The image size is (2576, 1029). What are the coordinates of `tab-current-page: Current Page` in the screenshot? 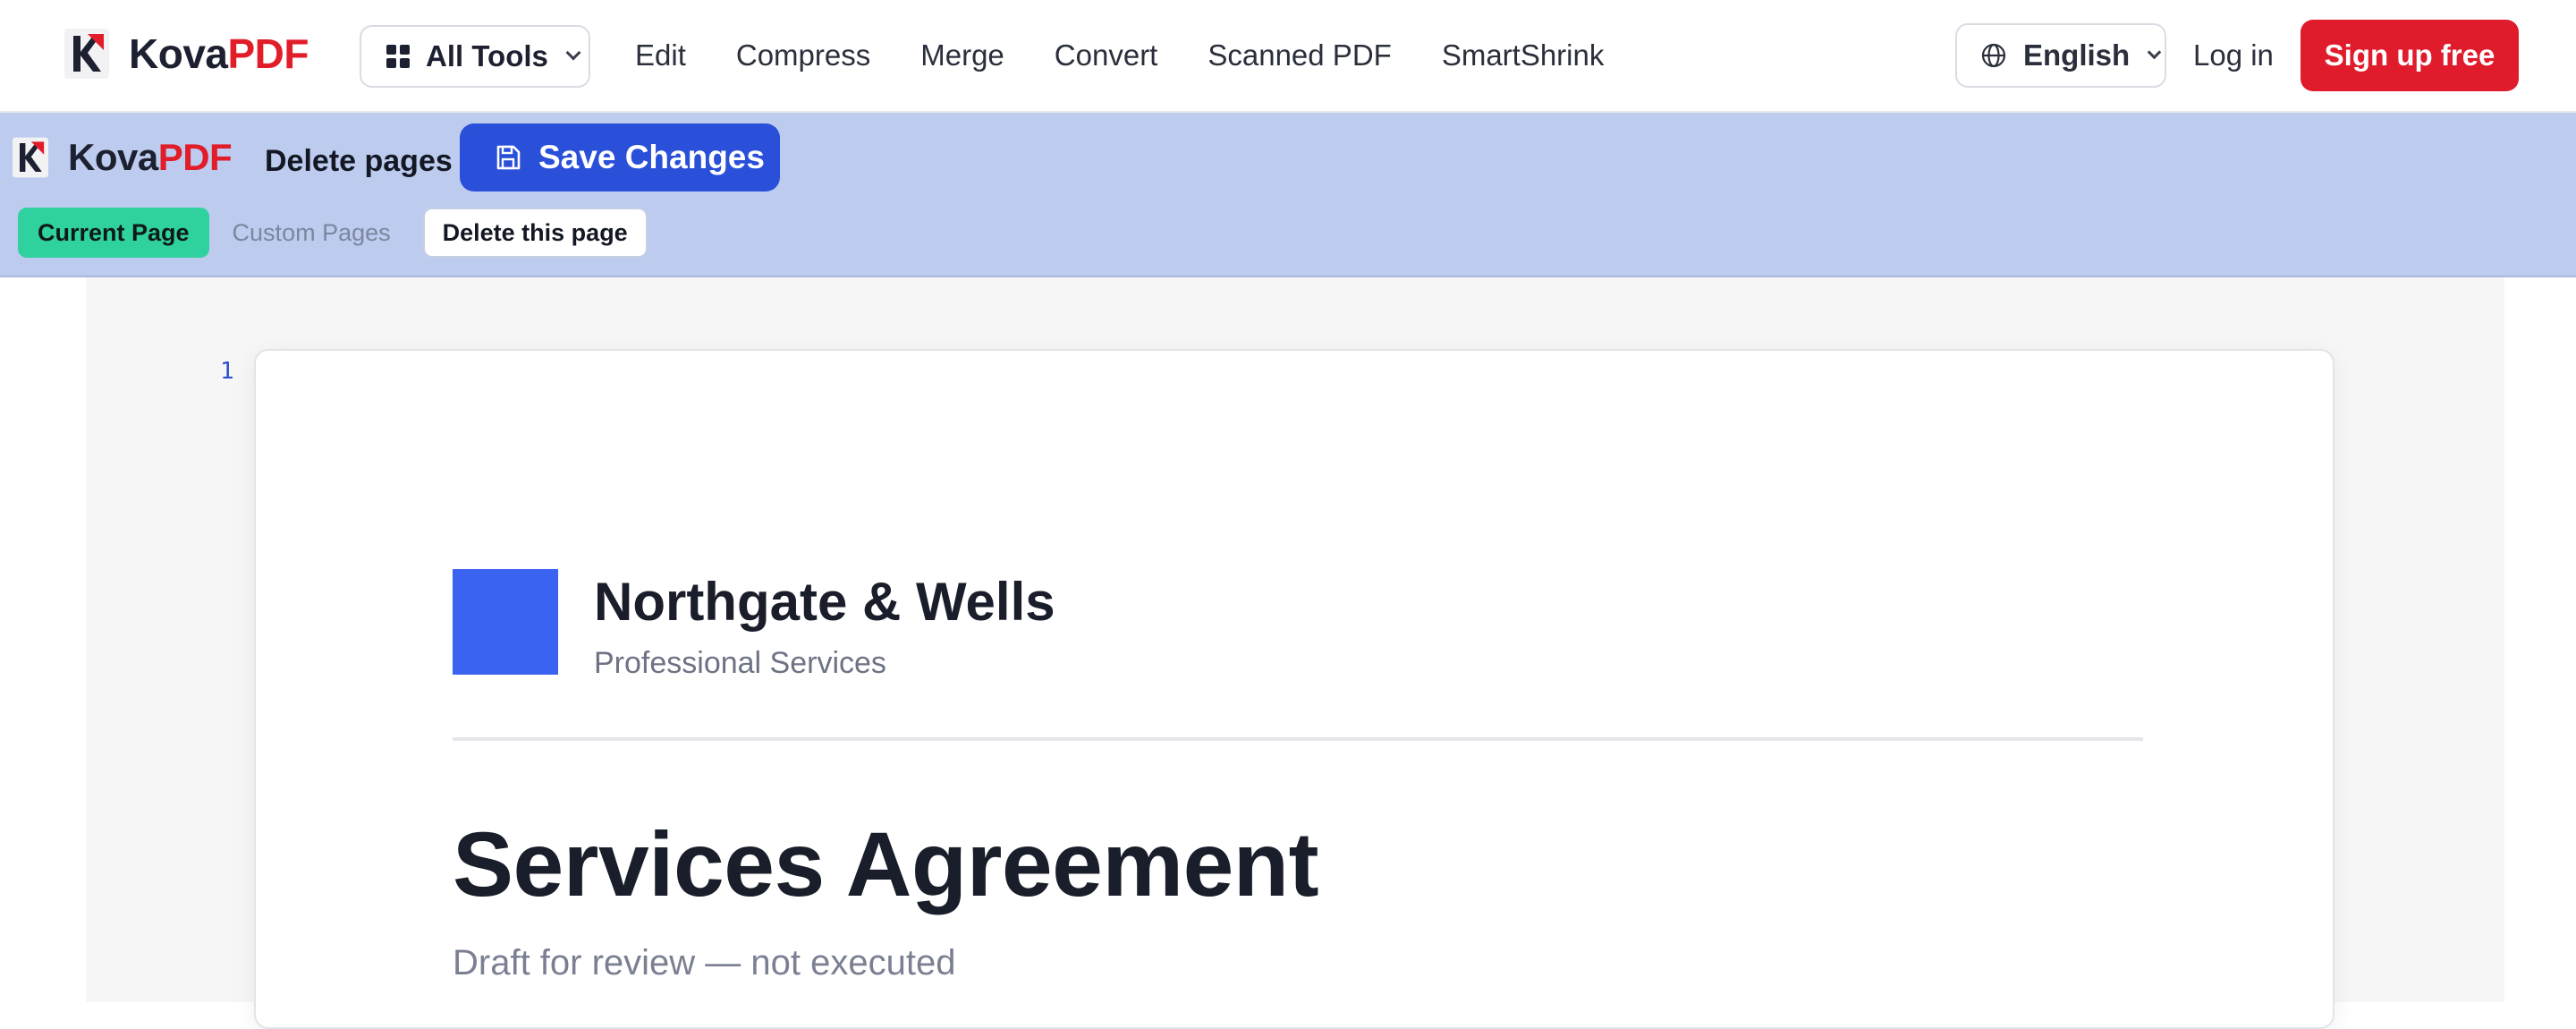 It's located at (113, 233).